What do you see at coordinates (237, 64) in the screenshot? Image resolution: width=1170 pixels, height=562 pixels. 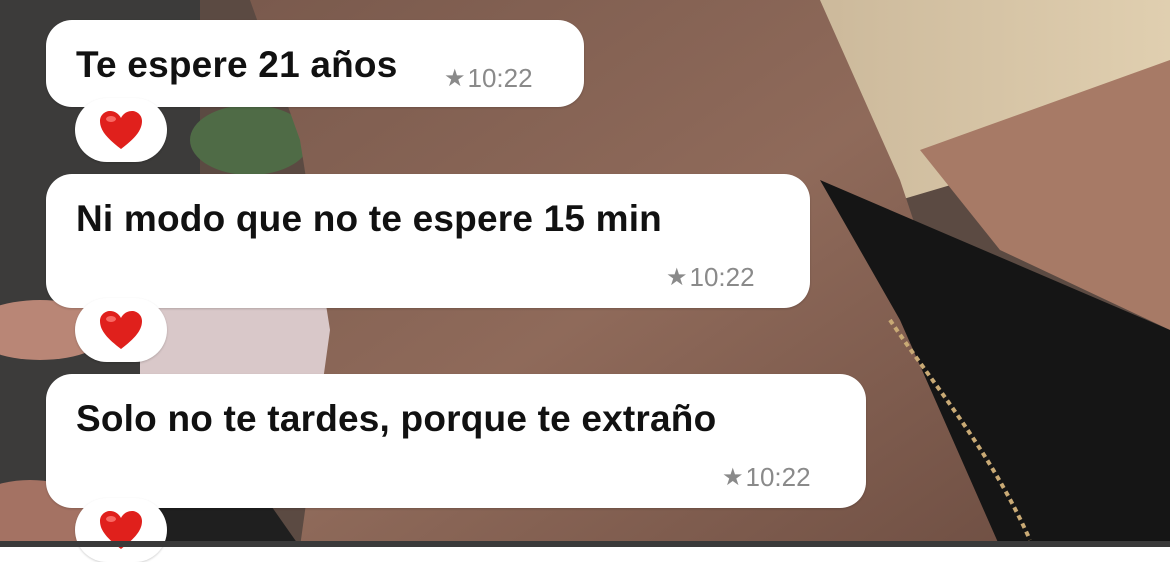 I see `message-text: Te espere 21 años` at bounding box center [237, 64].